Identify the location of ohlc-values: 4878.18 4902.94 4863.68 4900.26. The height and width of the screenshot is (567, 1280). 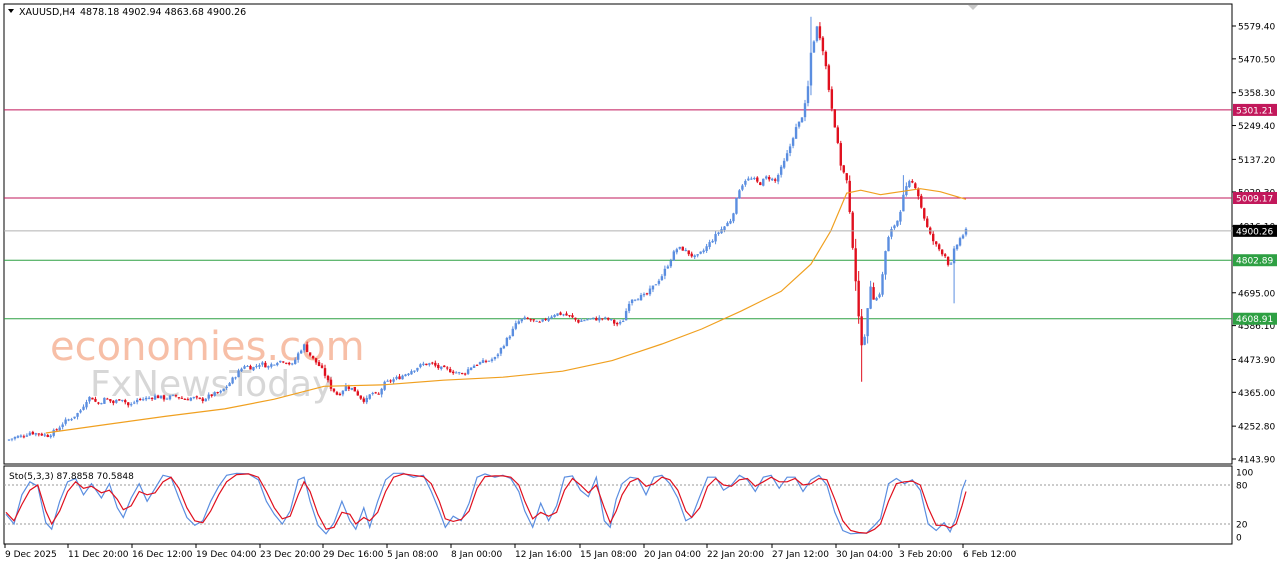
(163, 12).